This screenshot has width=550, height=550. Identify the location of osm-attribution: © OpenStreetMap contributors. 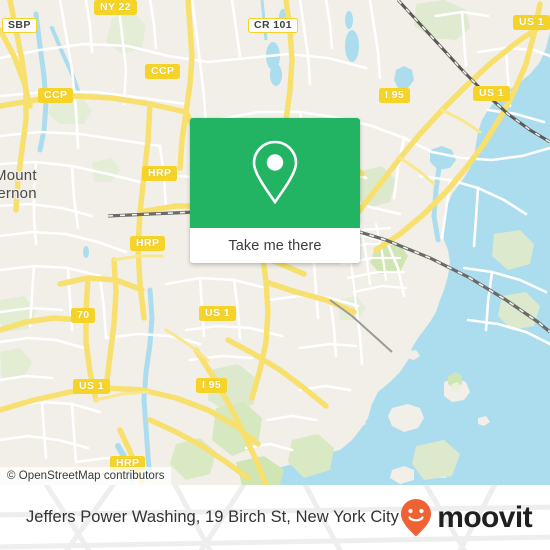
(85, 476).